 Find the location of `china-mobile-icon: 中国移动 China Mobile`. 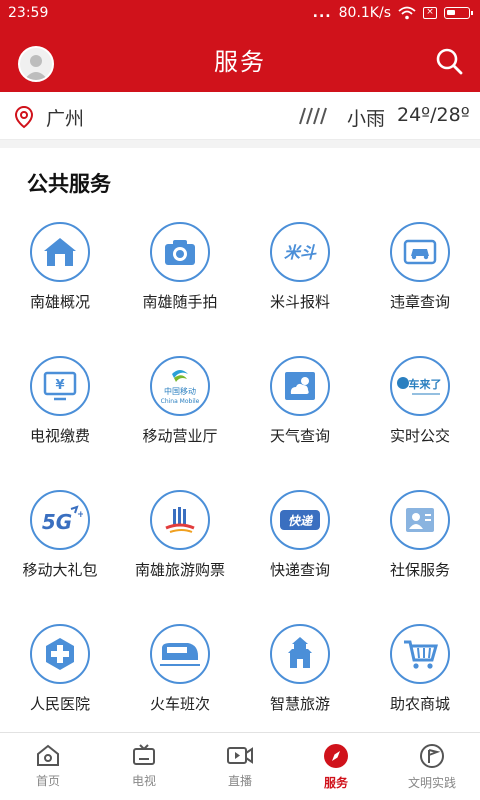

china-mobile-icon: 中国移动 China Mobile is located at coordinates (180, 386).